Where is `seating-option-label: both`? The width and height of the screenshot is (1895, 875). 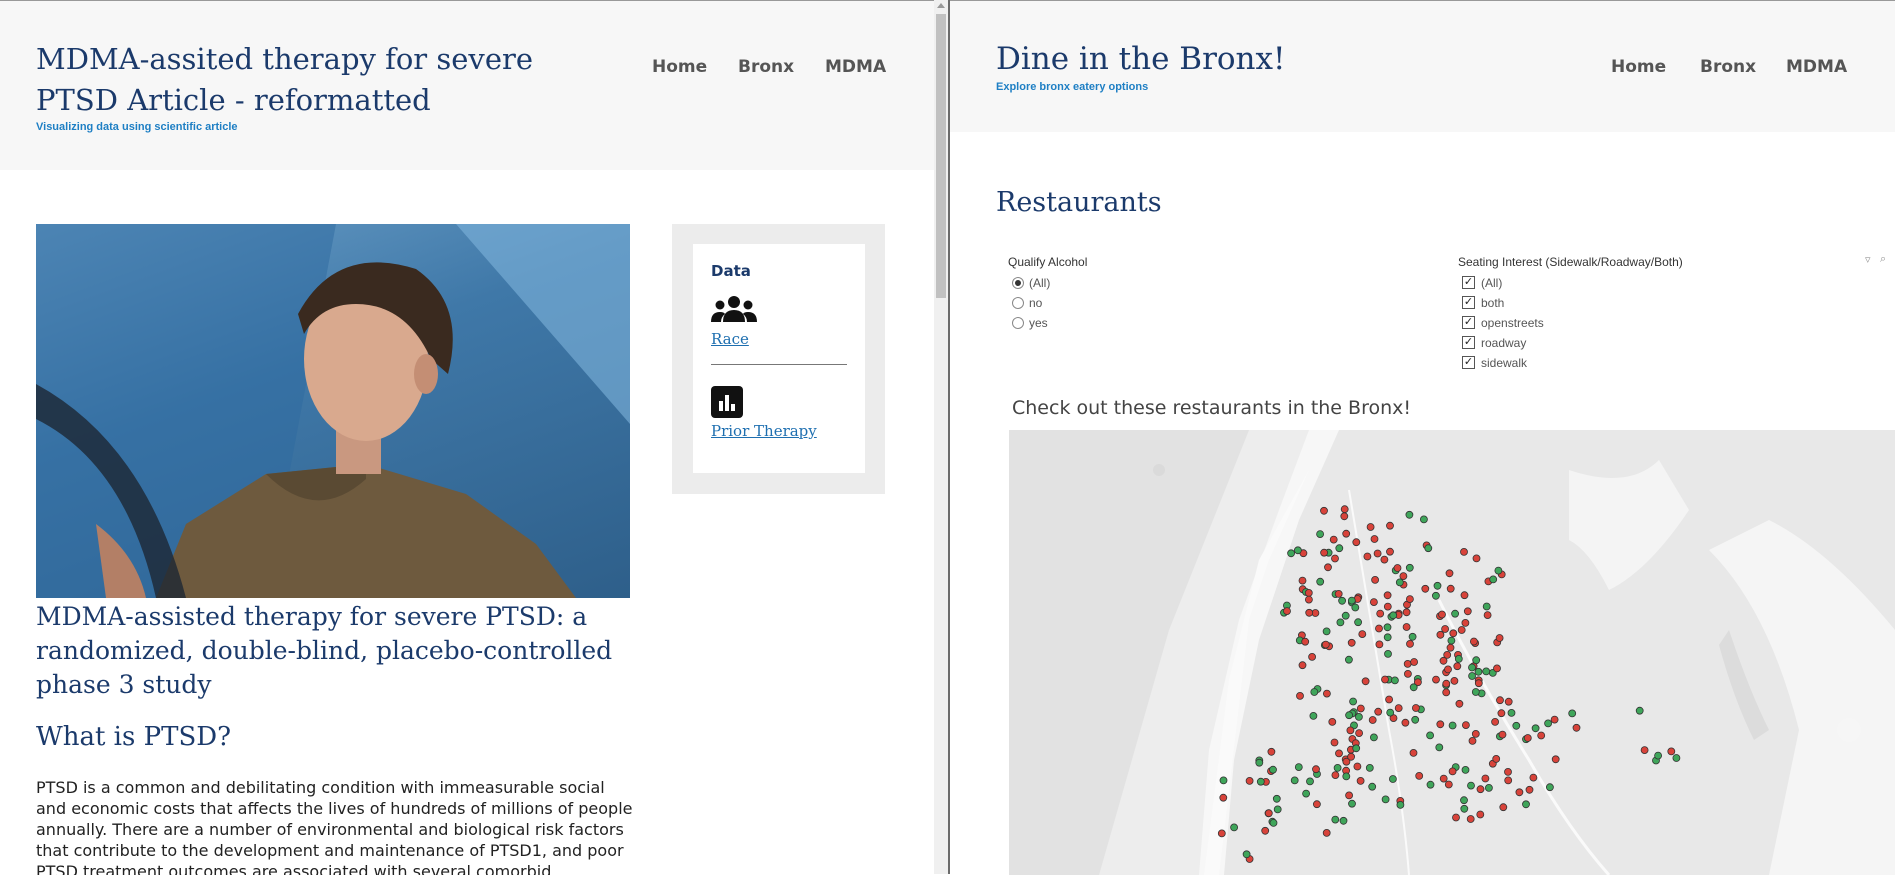
seating-option-label: both is located at coordinates (1492, 303).